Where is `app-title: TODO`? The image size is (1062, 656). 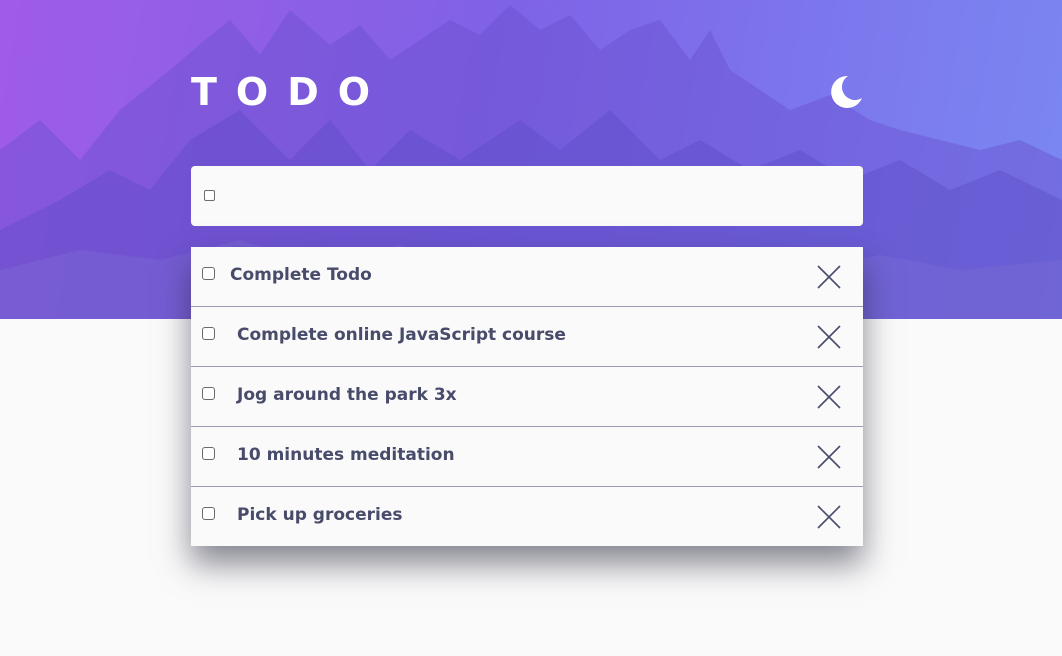
app-title: TODO is located at coordinates (290, 92).